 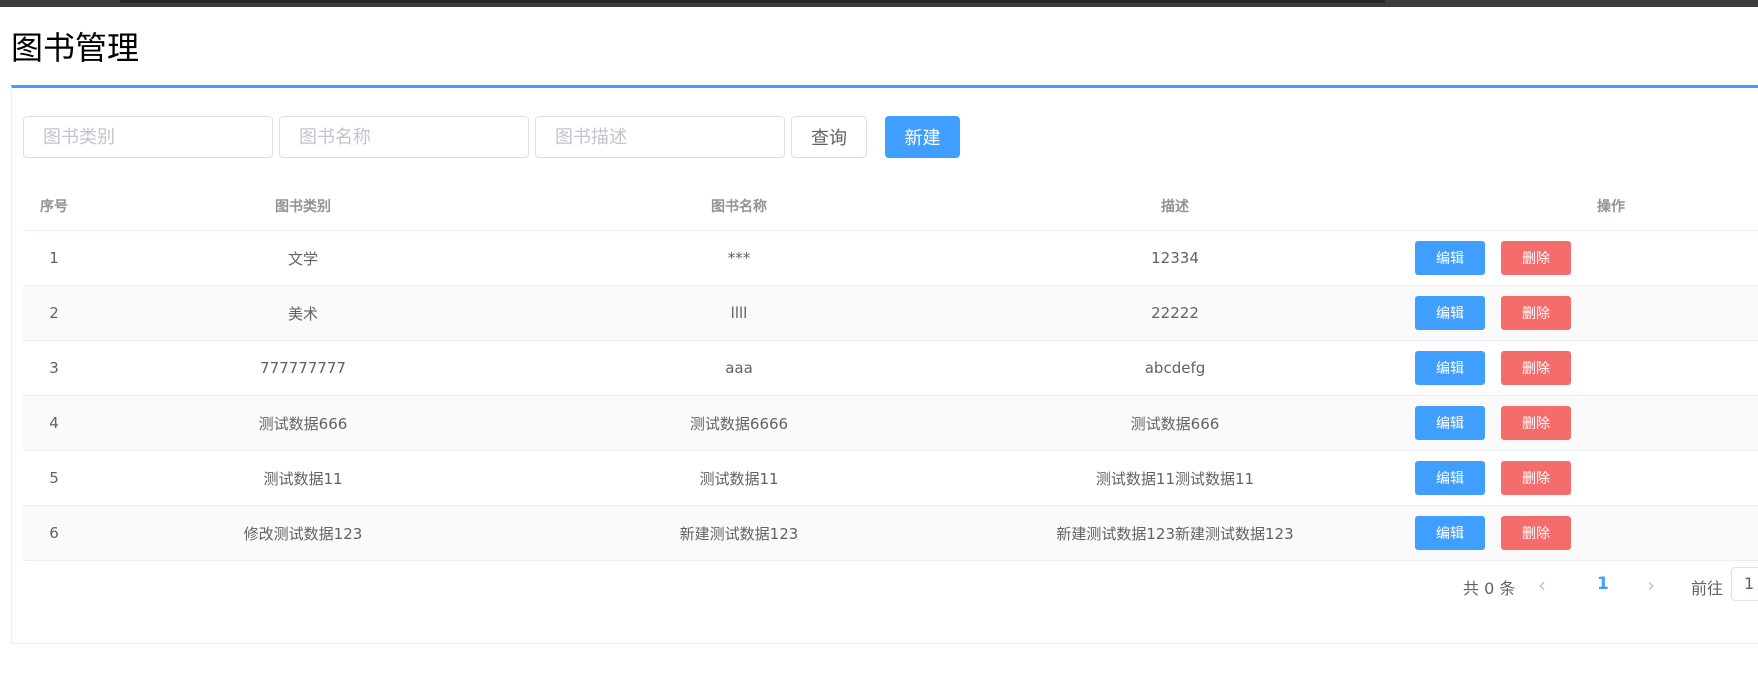 I want to click on header-name: 图书名称, so click(x=739, y=206).